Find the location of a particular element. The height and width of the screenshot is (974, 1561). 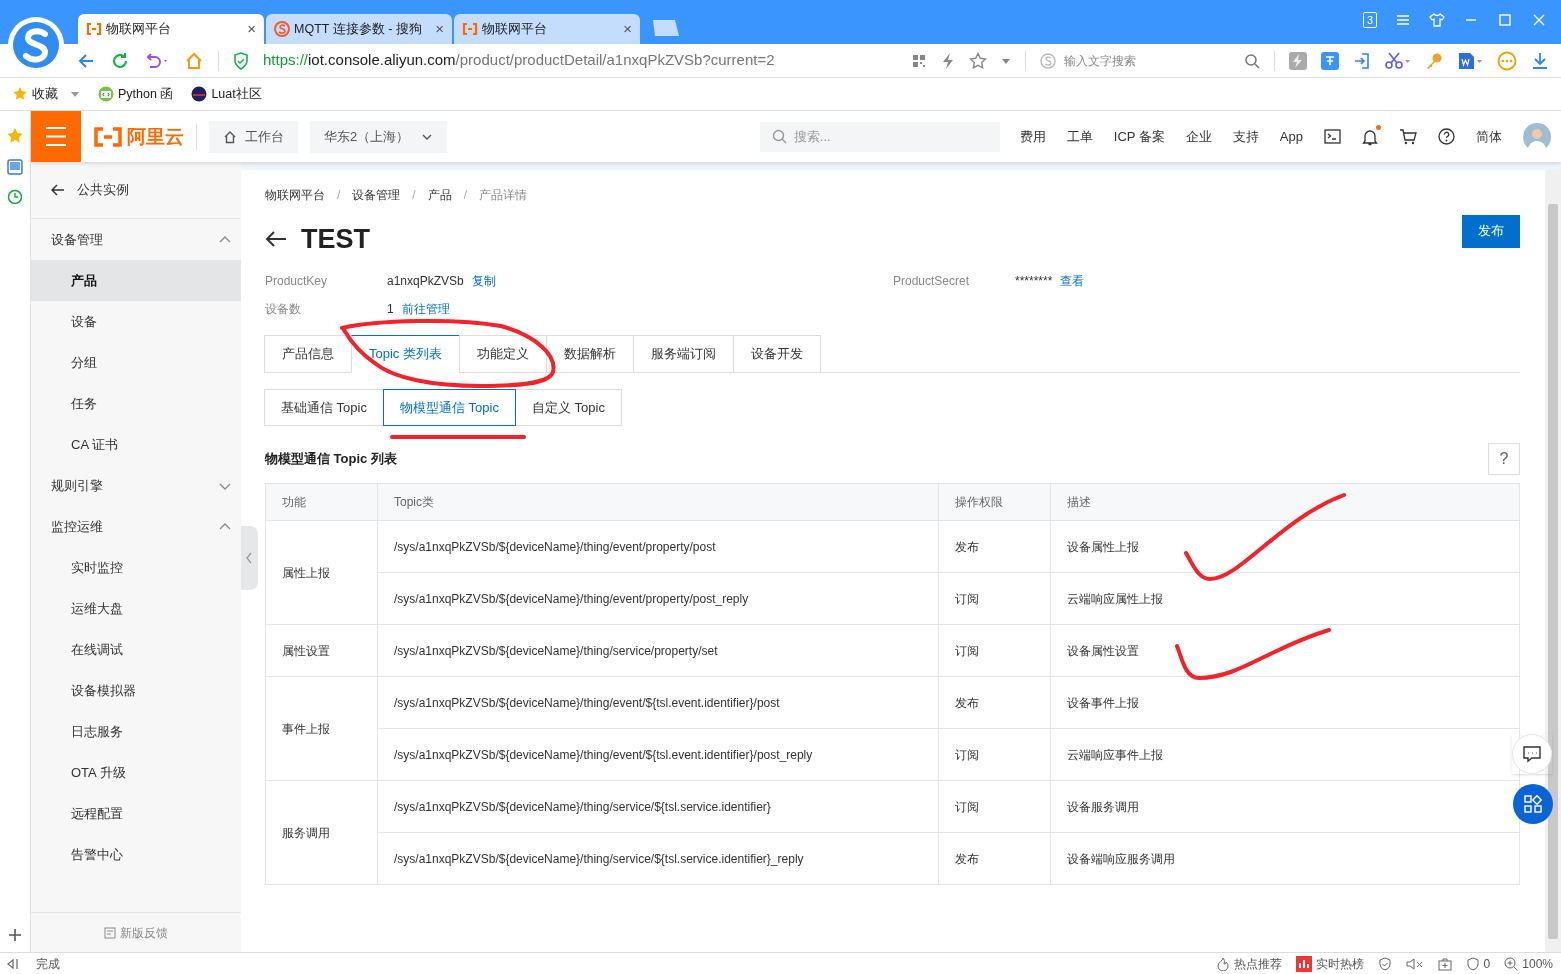

zoom-control: 100% is located at coordinates (1528, 963).